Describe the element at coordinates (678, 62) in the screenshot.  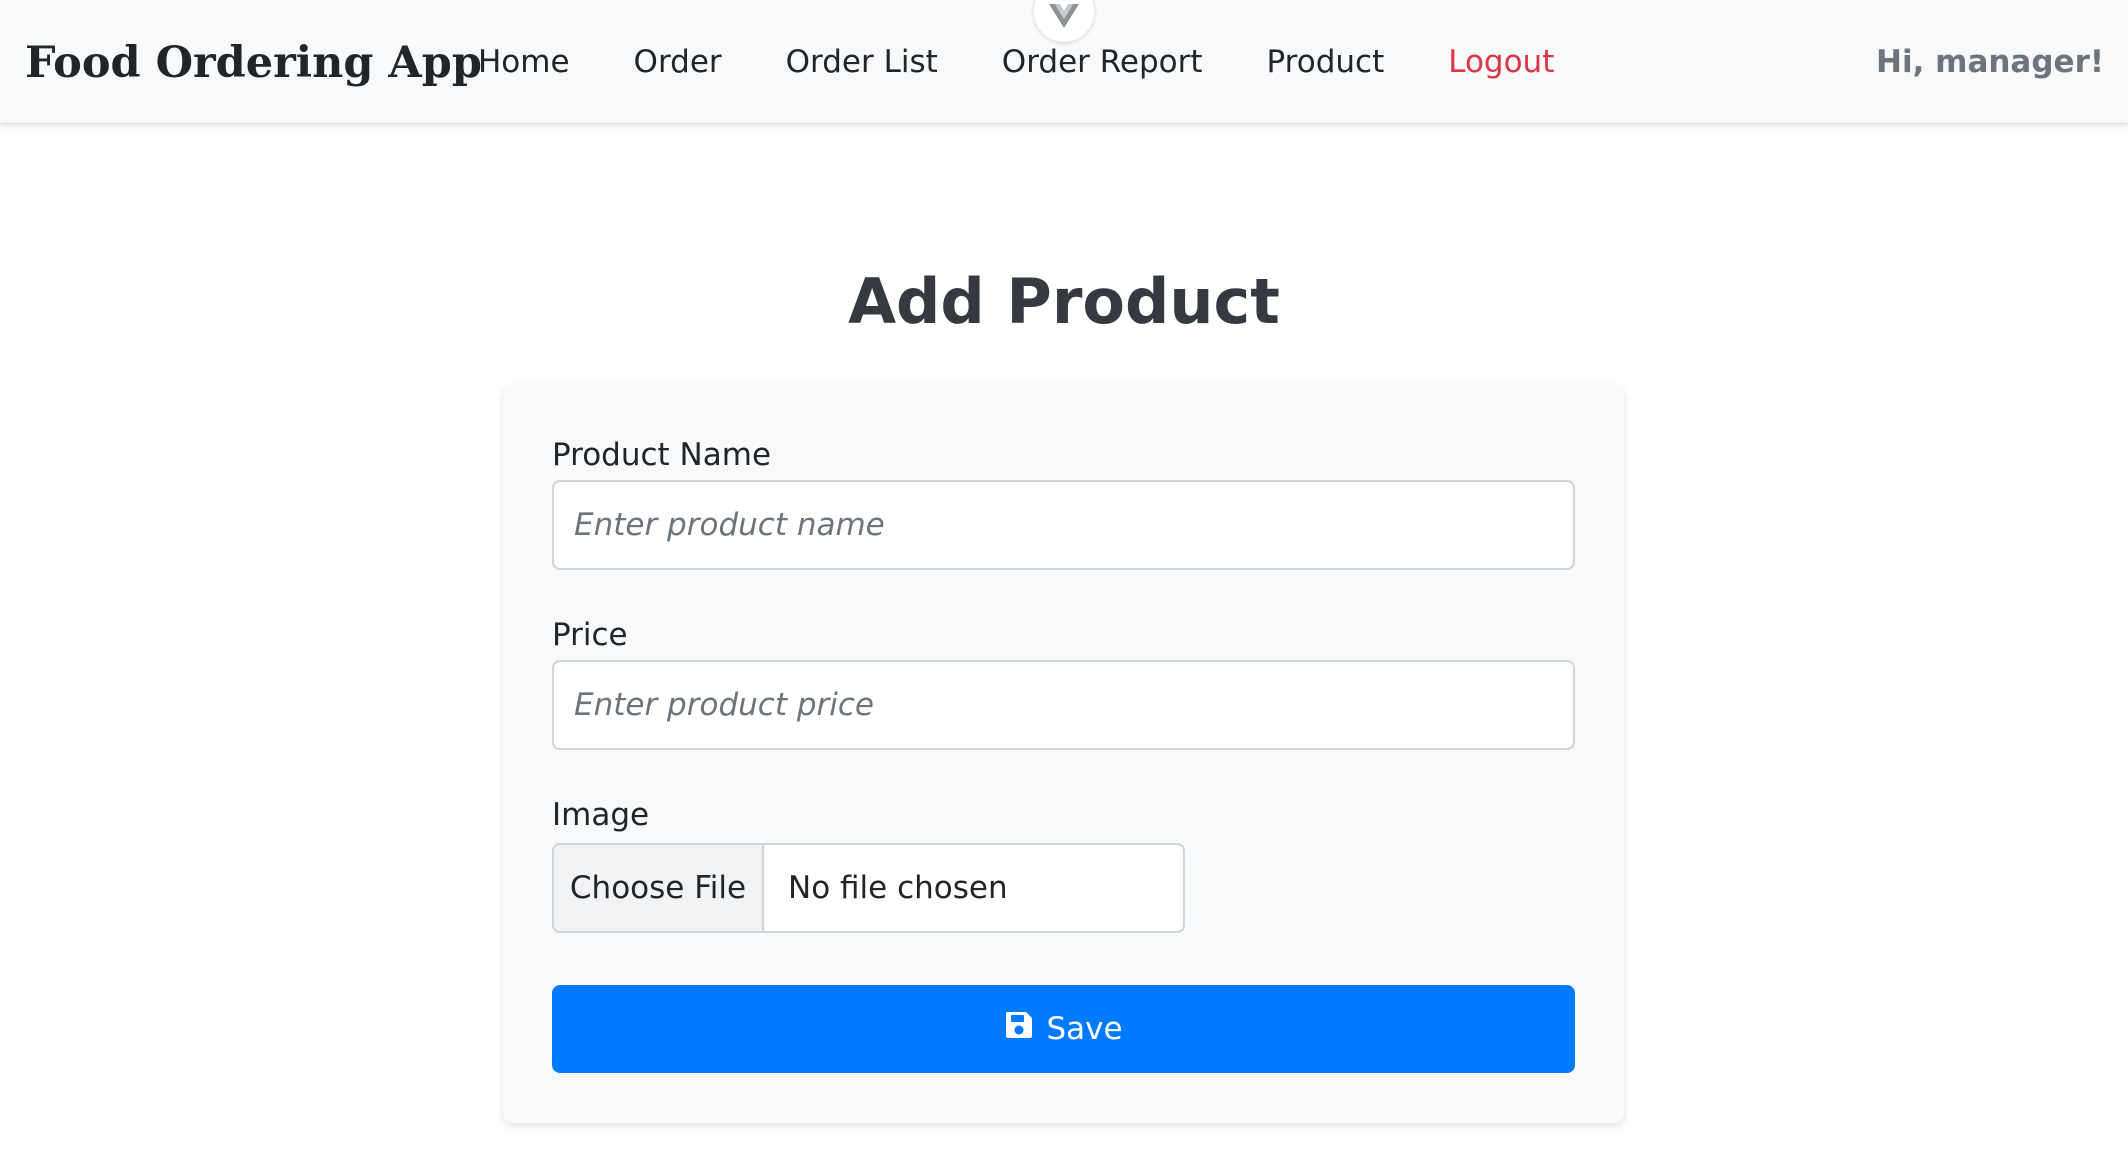
I see `nav-link-order: Order` at that location.